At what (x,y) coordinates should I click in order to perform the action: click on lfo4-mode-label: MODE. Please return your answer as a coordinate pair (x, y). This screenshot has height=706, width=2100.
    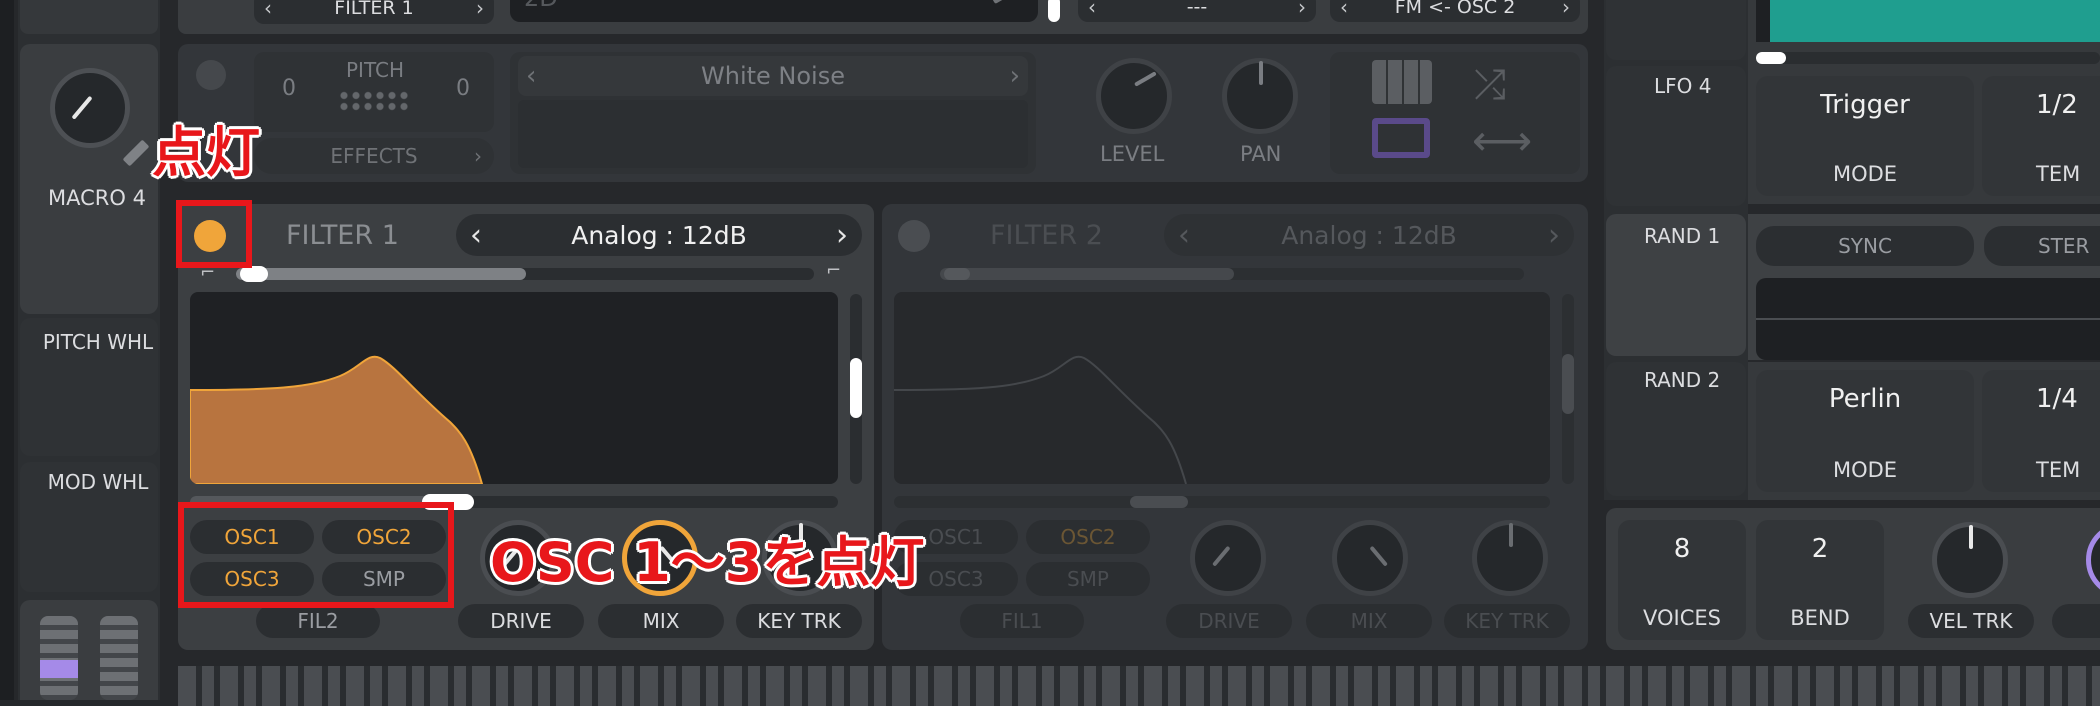
    Looking at the image, I should click on (1865, 174).